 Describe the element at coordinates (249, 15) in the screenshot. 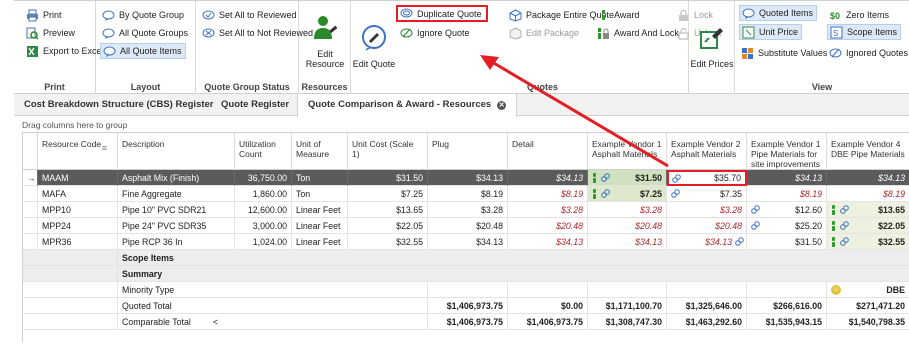

I see `set-all-reviewed-button: Set All to Reviewed` at that location.